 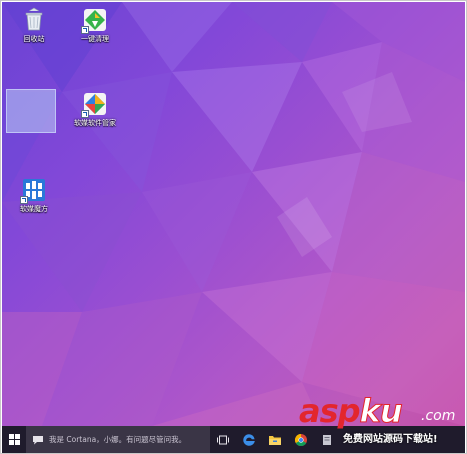 What do you see at coordinates (94, 104) in the screenshot?
I see `software-manager-icon` at bounding box center [94, 104].